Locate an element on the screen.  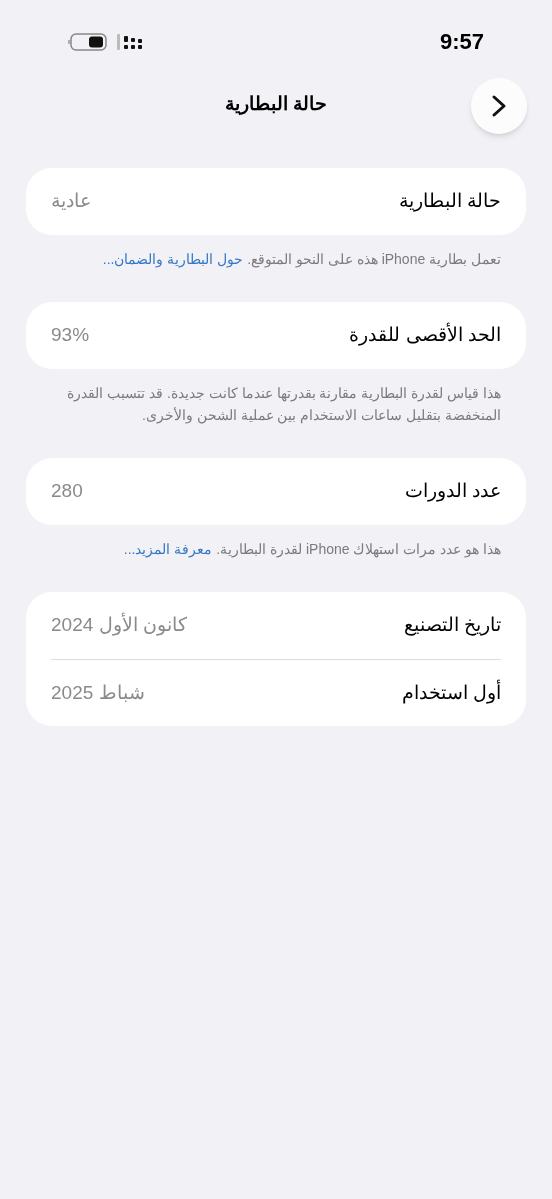
chevron-right-icon is located at coordinates (499, 106).